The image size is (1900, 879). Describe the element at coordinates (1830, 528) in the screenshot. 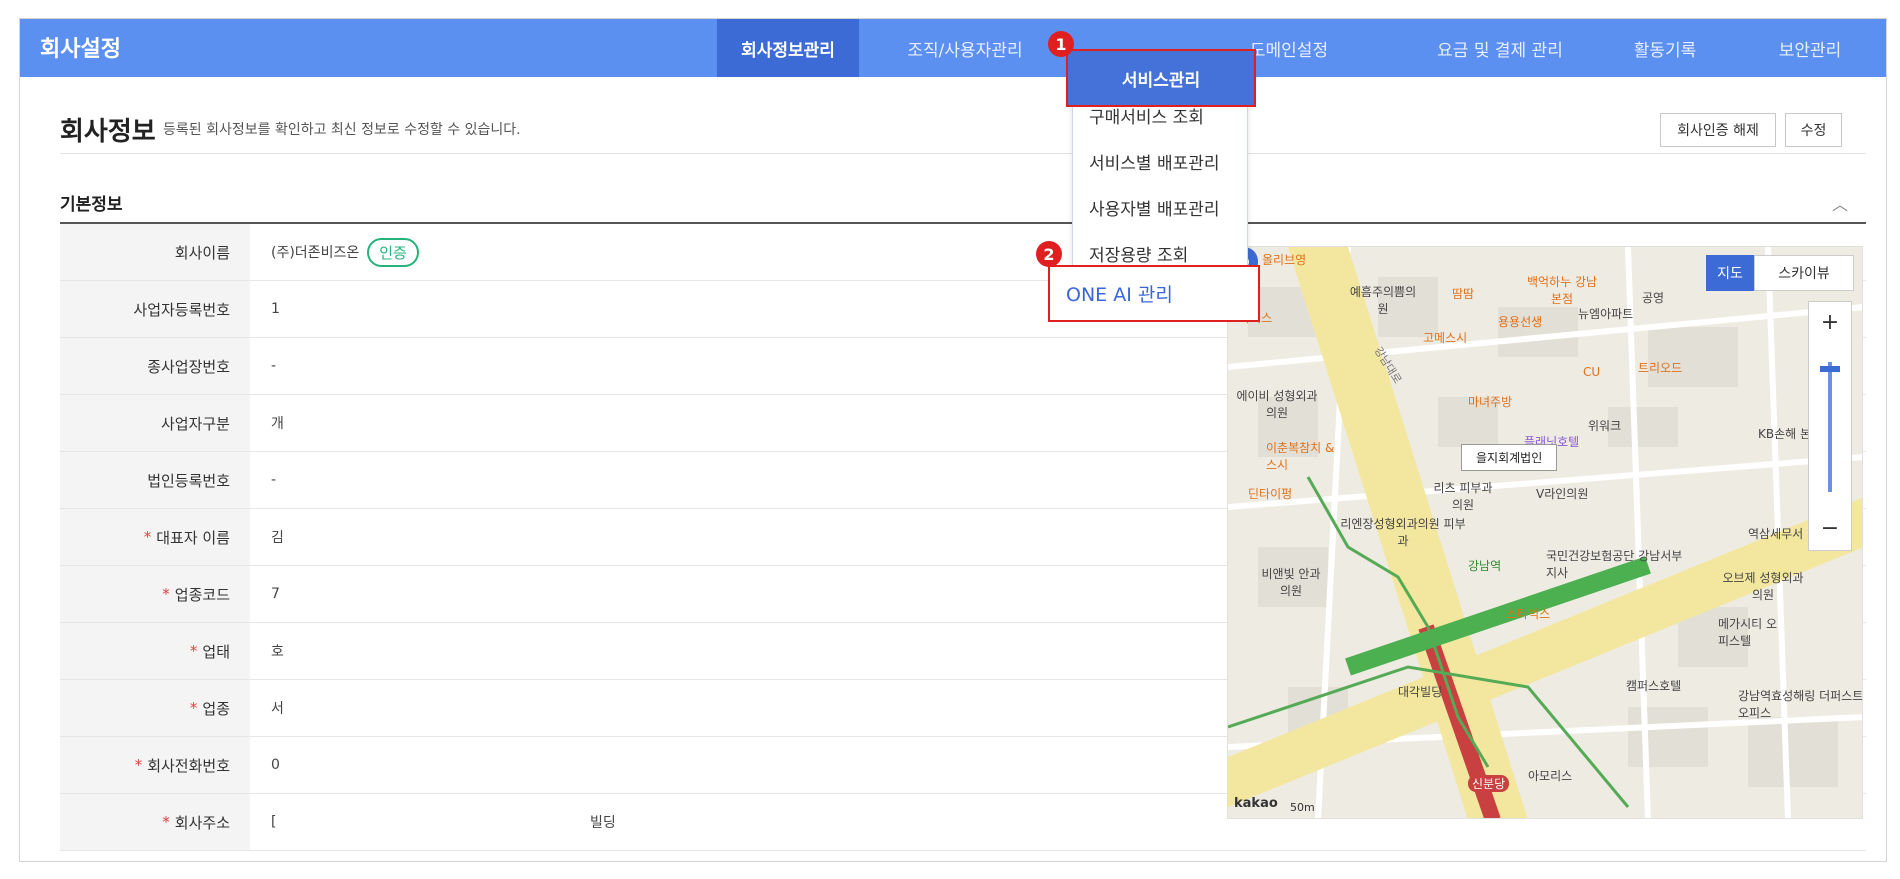

I see `zoom-out-button: −` at that location.